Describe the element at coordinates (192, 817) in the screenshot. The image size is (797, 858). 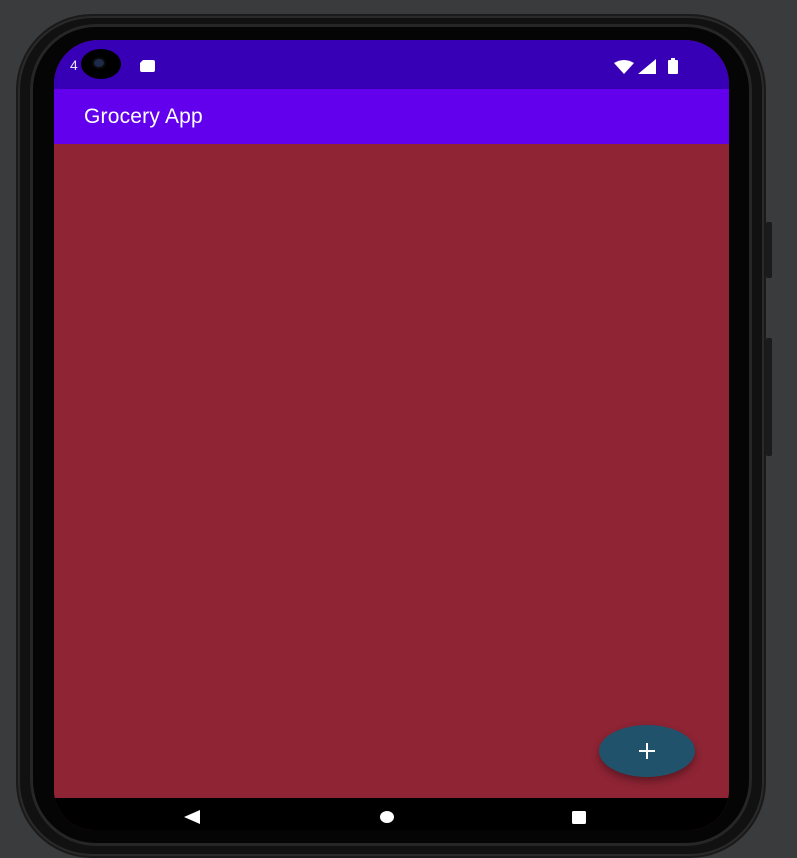
I see `back-icon` at that location.